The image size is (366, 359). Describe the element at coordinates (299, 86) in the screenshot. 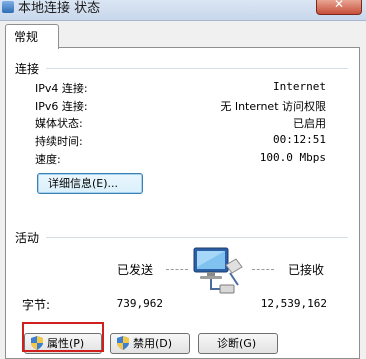

I see `ipv4-value: Internet` at that location.